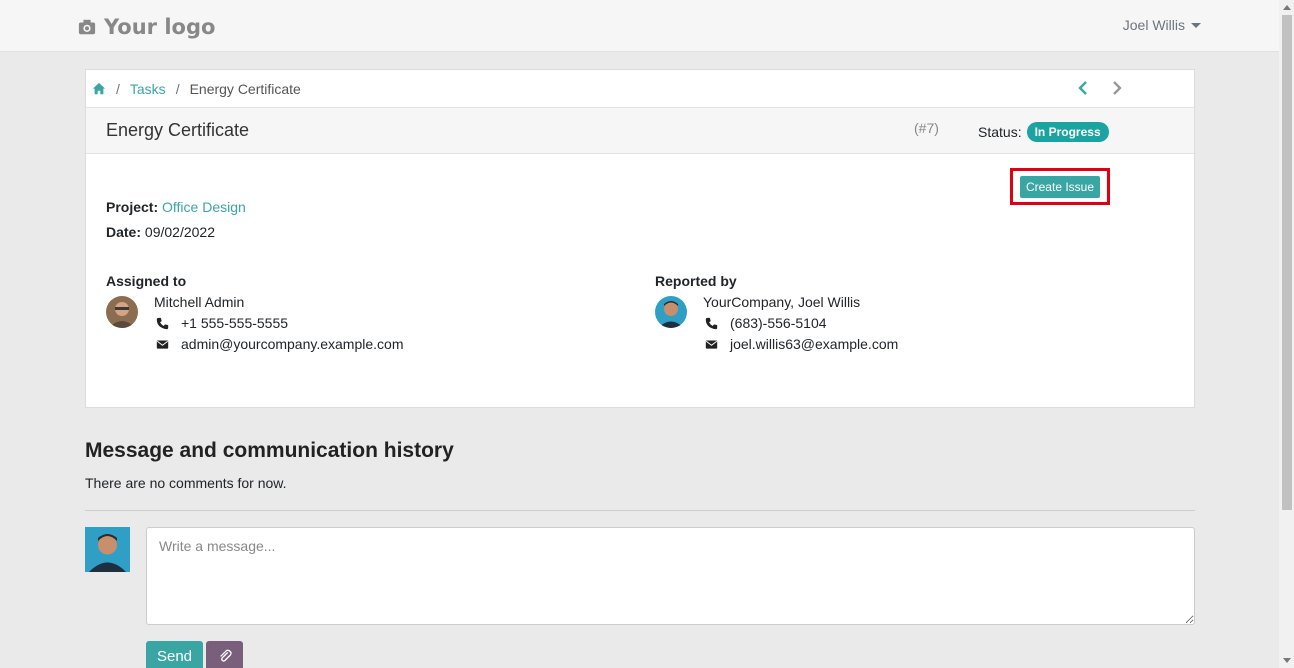  I want to click on previous-record-button, so click(1083, 88).